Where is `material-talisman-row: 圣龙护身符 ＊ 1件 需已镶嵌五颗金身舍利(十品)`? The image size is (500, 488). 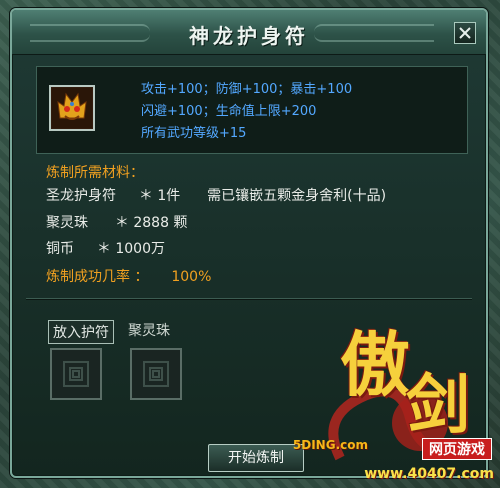
material-talisman-row: 圣龙护身符 ＊ 1件 需已镶嵌五颗金身舍利(十品) is located at coordinates (216, 195).